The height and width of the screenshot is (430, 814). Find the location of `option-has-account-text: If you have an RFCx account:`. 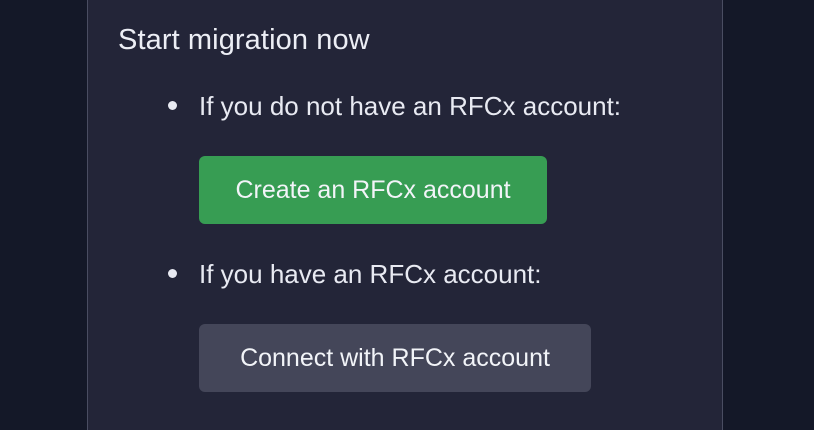

option-has-account-text: If you have an RFCx account: is located at coordinates (370, 274).